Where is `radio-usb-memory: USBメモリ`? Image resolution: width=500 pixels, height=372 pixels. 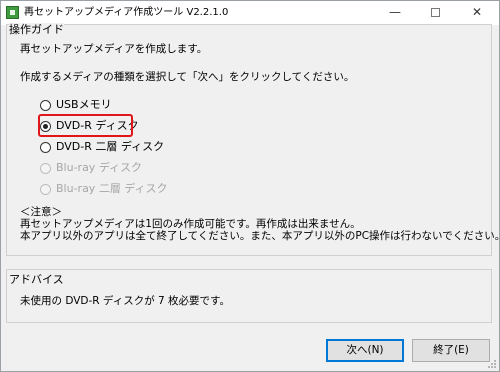 radio-usb-memory: USBメモリ is located at coordinates (76, 105).